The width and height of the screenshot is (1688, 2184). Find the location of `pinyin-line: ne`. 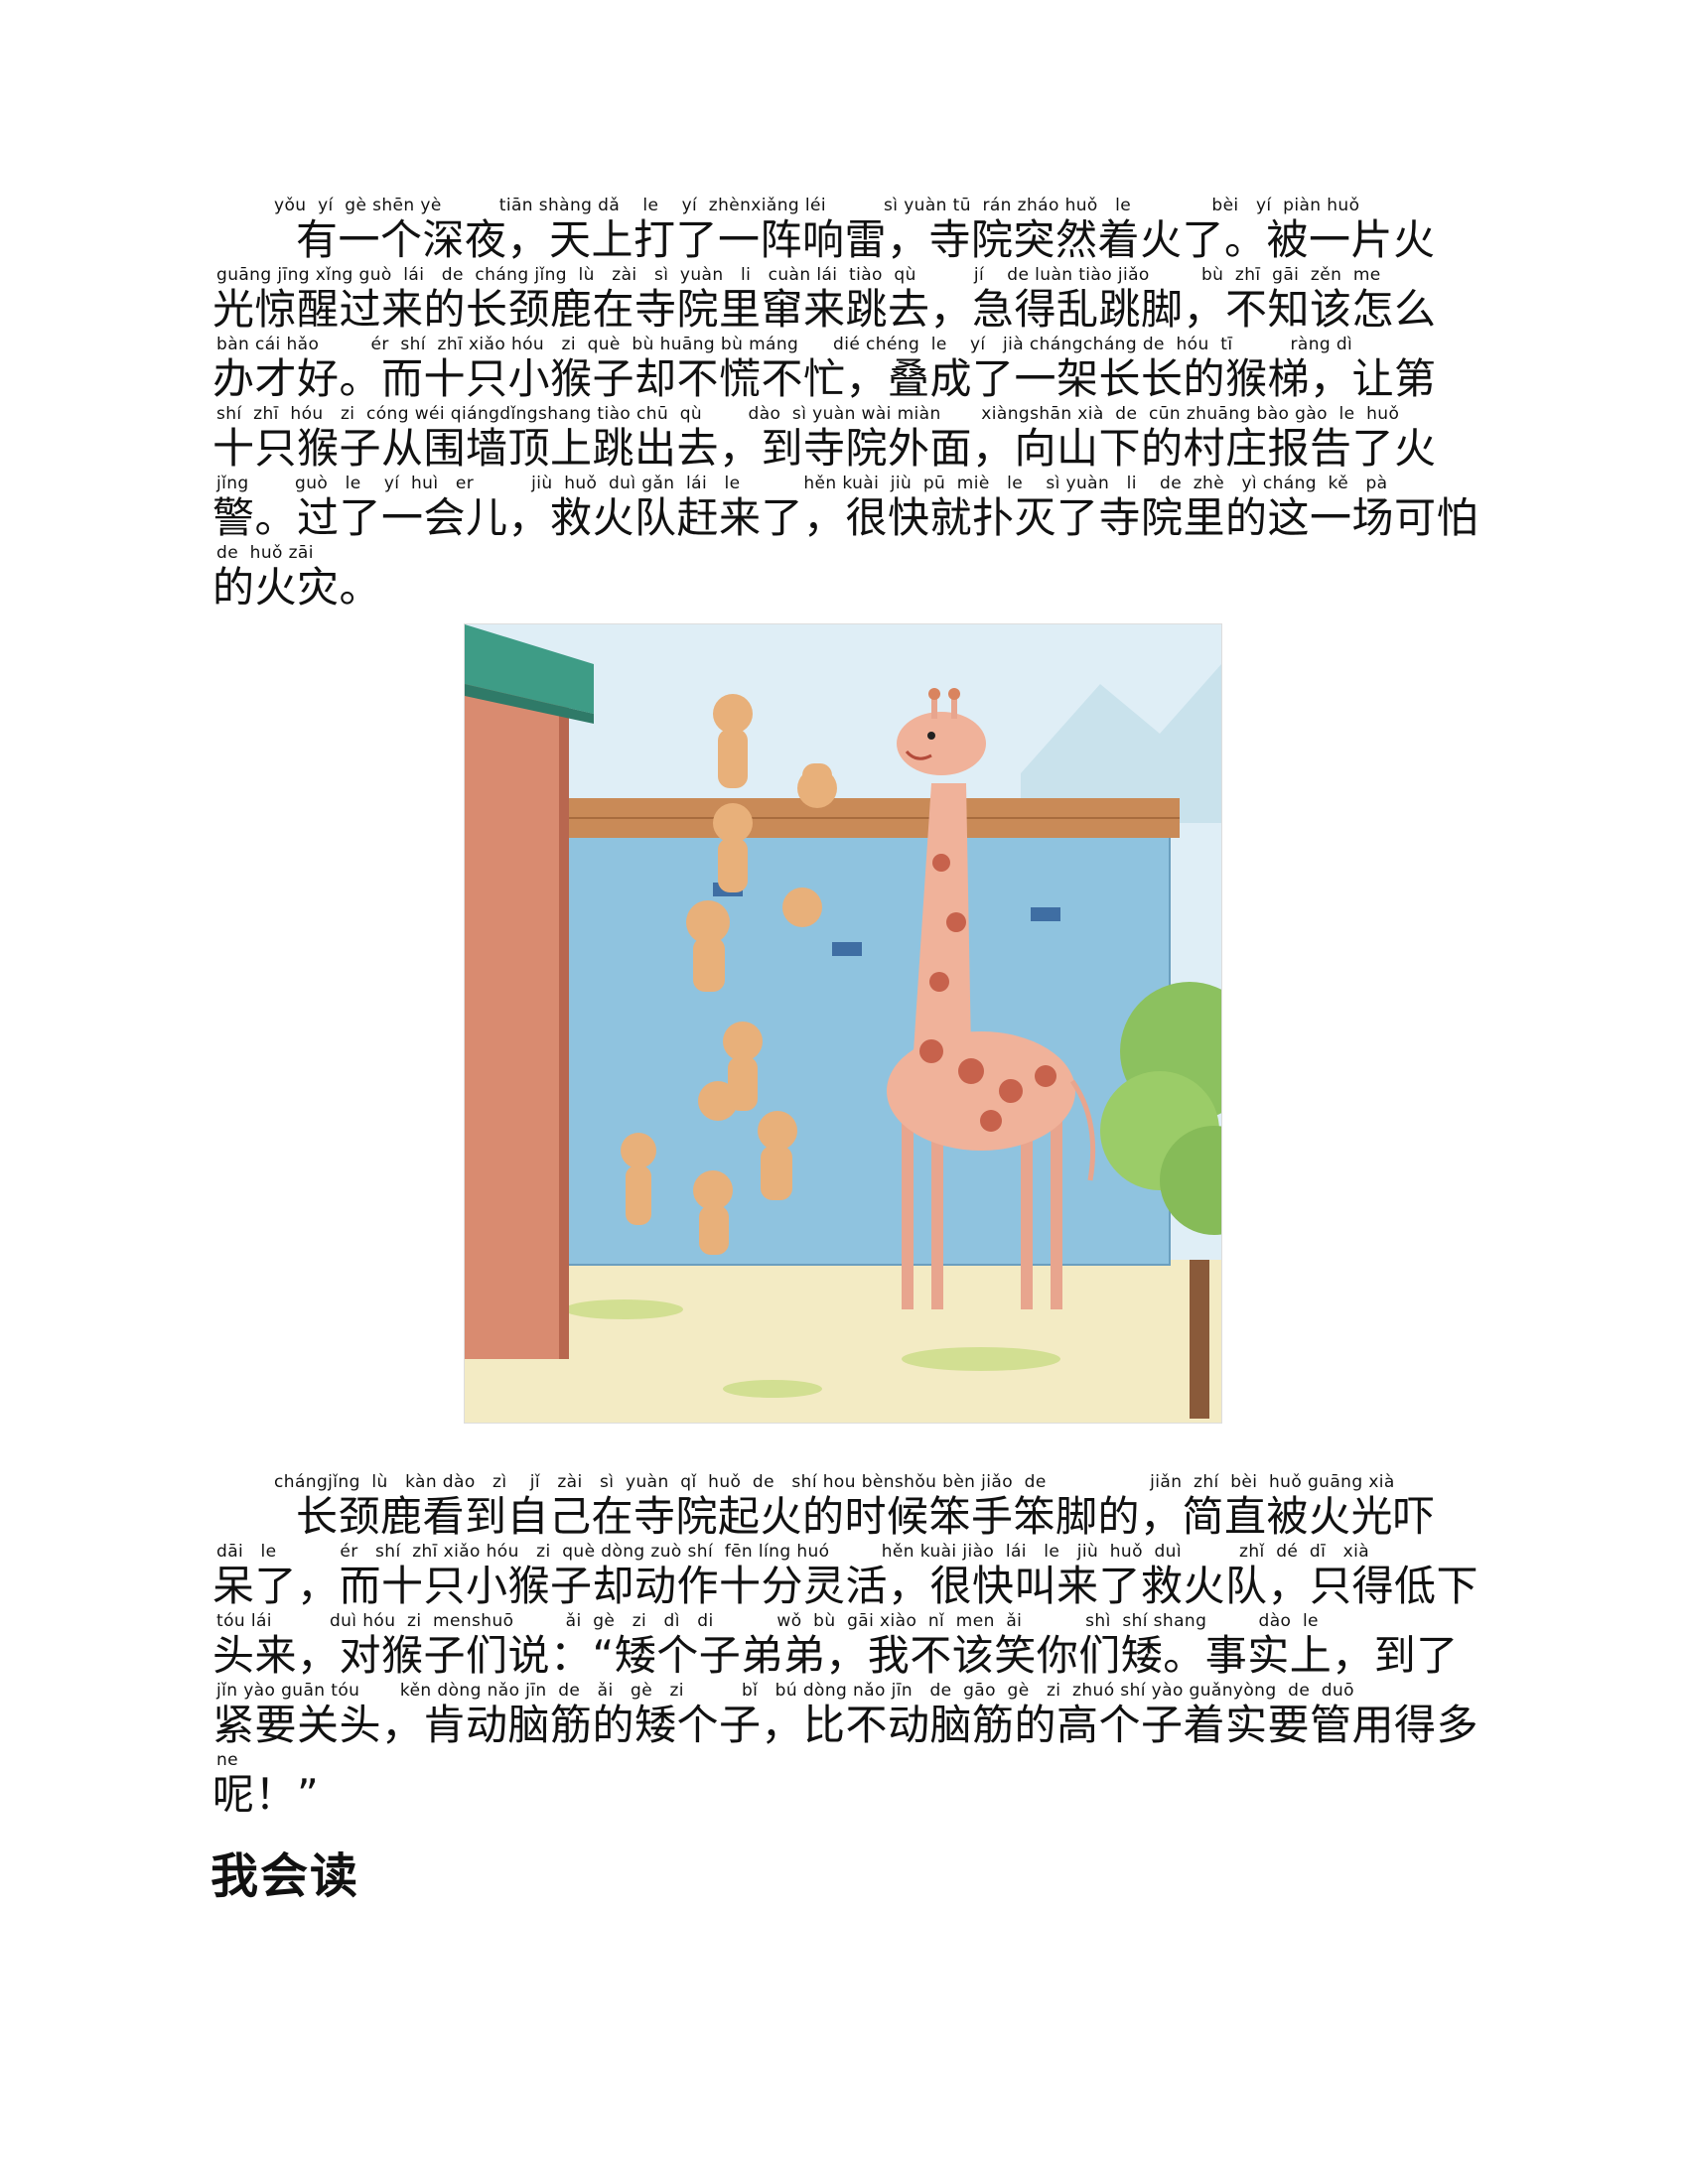

pinyin-line: ne is located at coordinates (227, 1760).